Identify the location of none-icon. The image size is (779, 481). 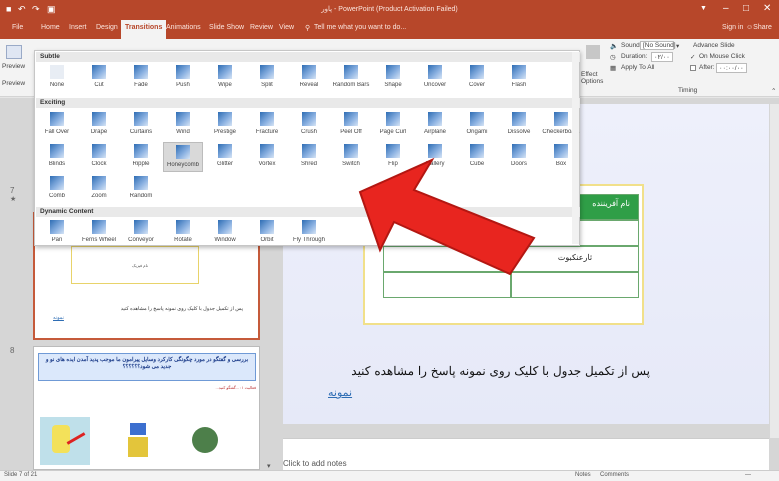
(57, 72).